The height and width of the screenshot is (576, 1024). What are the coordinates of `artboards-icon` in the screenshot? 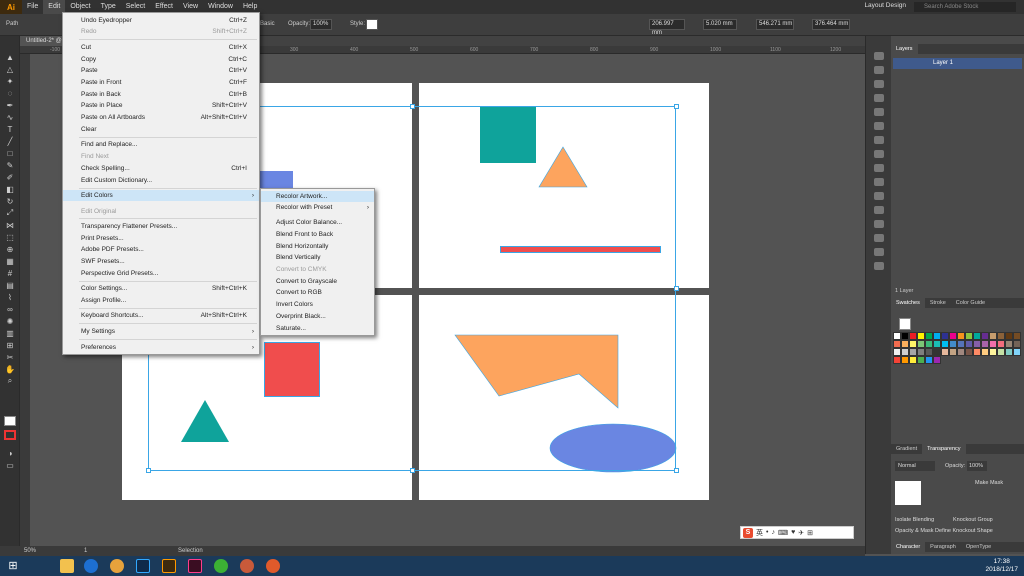 It's located at (879, 224).